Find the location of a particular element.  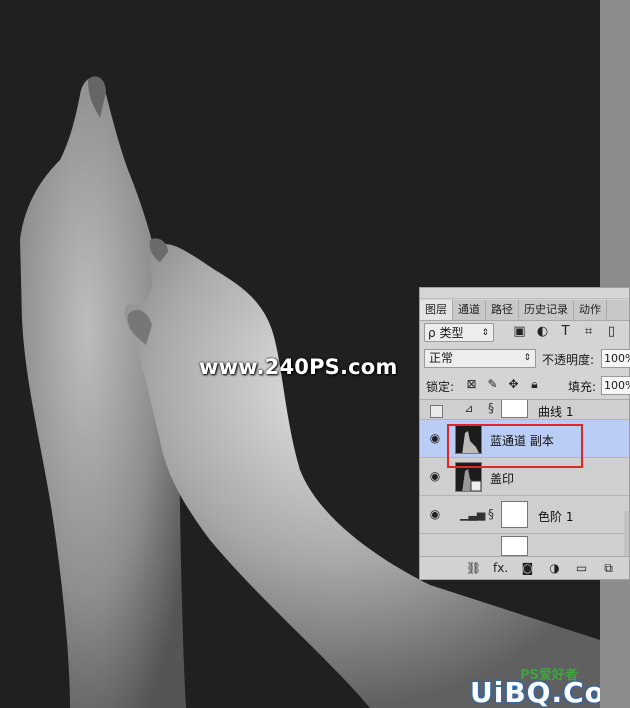

filter-icons: ▣ ◐ T ⌗ ▯ is located at coordinates (565, 332).